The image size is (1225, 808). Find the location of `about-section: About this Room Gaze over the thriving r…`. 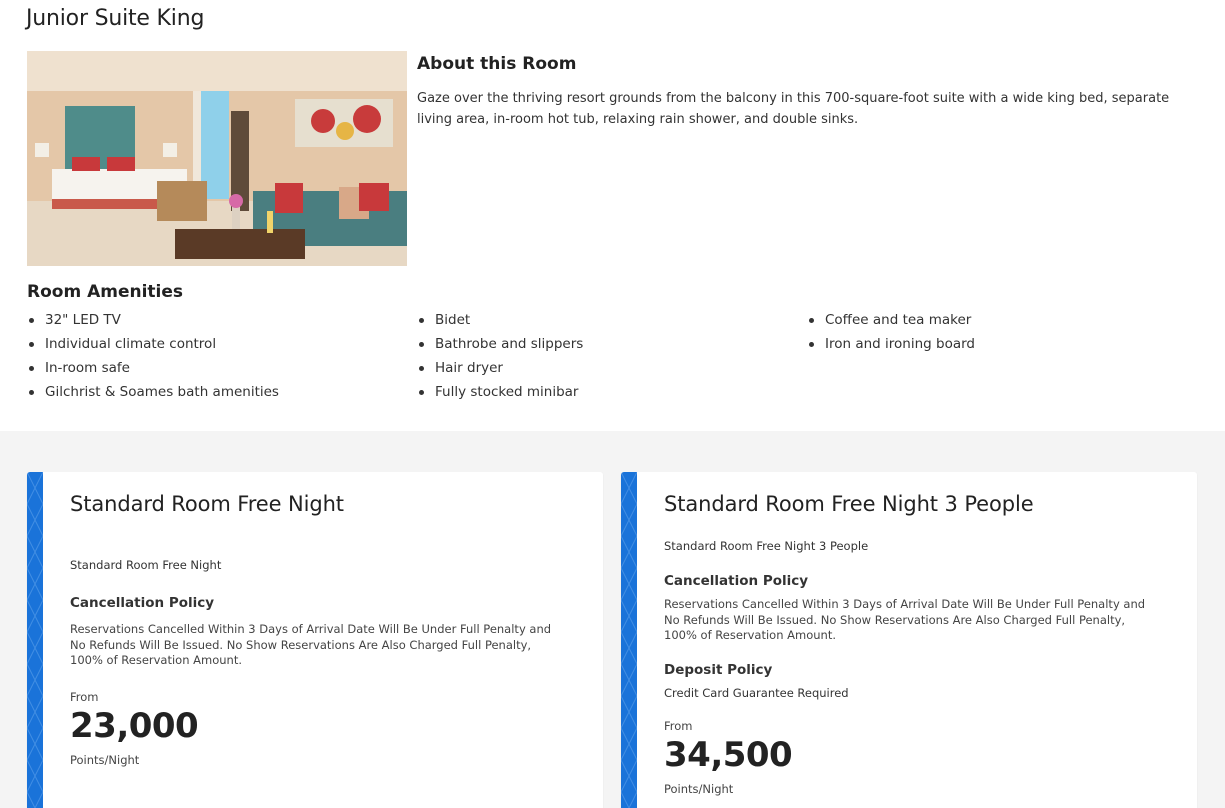

about-section: About this Room Gaze over the thriving r… is located at coordinates (802, 92).